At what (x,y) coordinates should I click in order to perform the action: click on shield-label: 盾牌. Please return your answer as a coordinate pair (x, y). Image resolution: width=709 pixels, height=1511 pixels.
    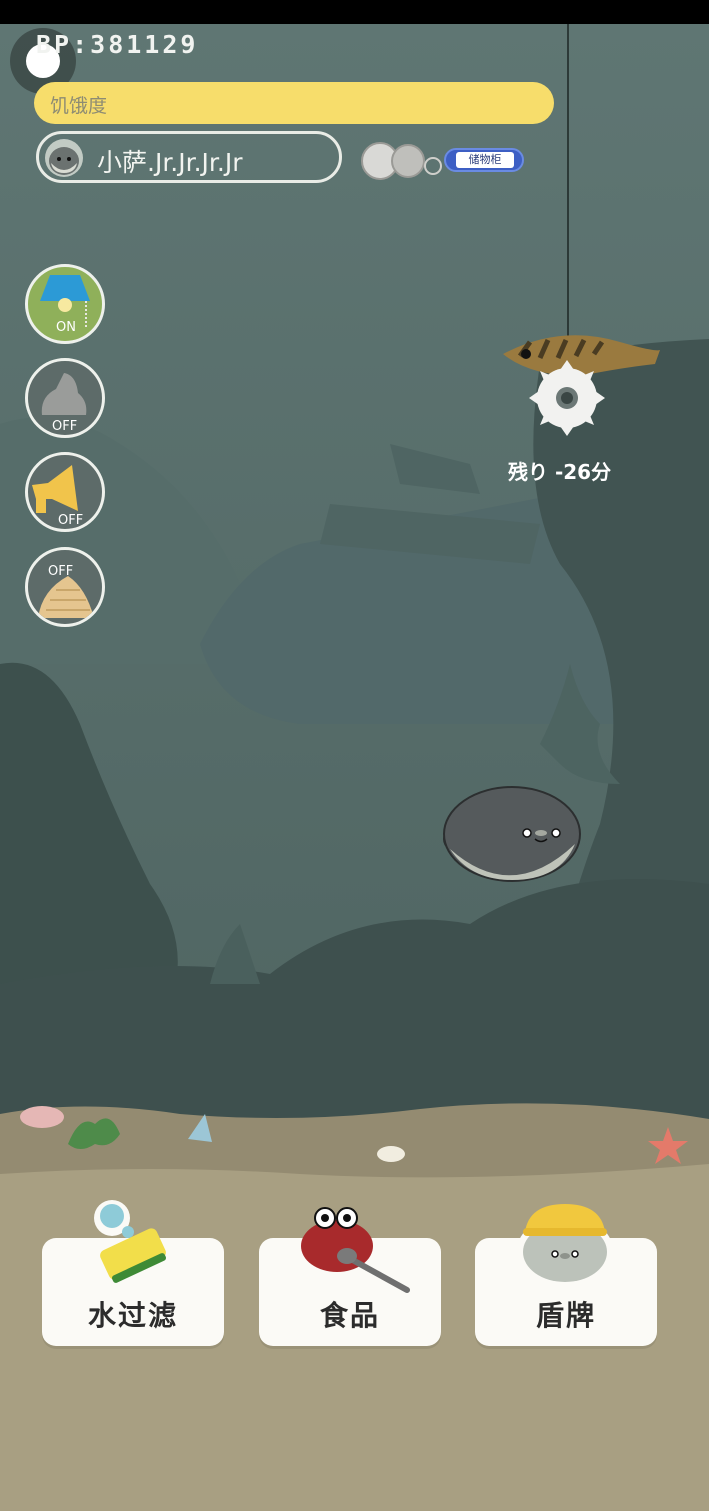
    Looking at the image, I should click on (565, 1315).